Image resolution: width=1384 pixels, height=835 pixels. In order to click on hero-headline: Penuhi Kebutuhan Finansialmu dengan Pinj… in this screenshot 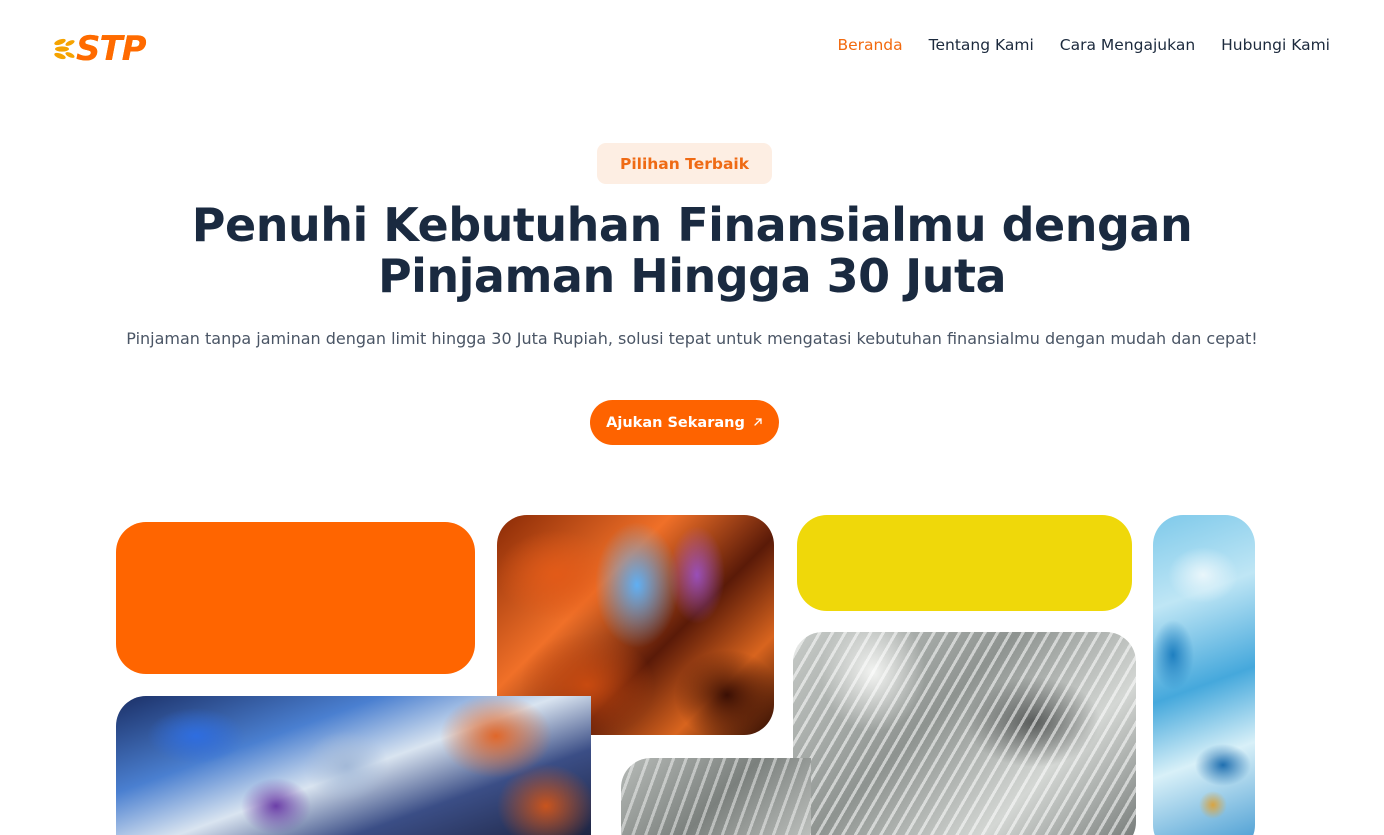, I will do `click(692, 251)`.